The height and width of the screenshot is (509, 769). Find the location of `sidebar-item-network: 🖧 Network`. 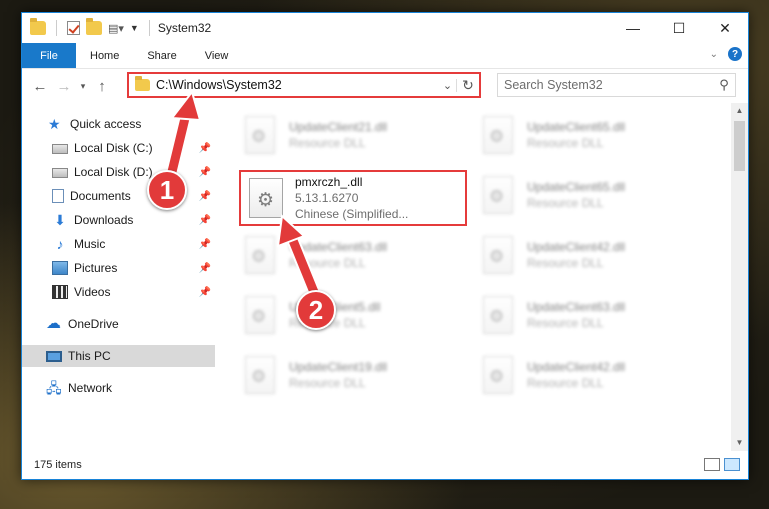

sidebar-item-network: 🖧 Network is located at coordinates (118, 388).